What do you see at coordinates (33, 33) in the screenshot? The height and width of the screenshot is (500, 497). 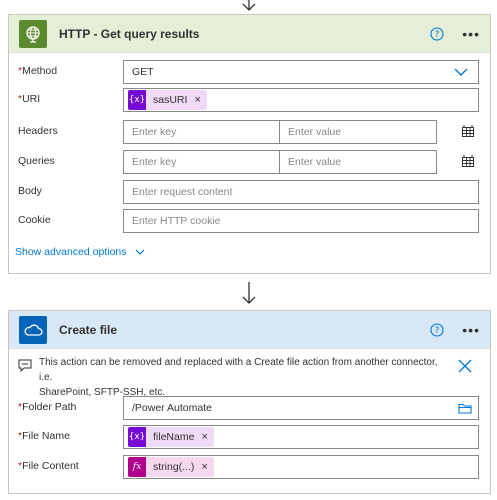 I see `globe-icon` at bounding box center [33, 33].